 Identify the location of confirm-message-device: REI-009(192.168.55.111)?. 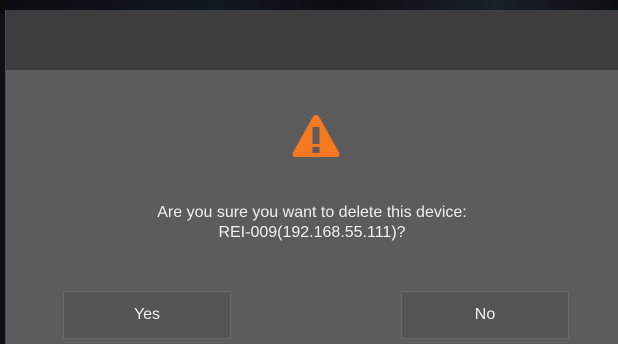
(312, 232).